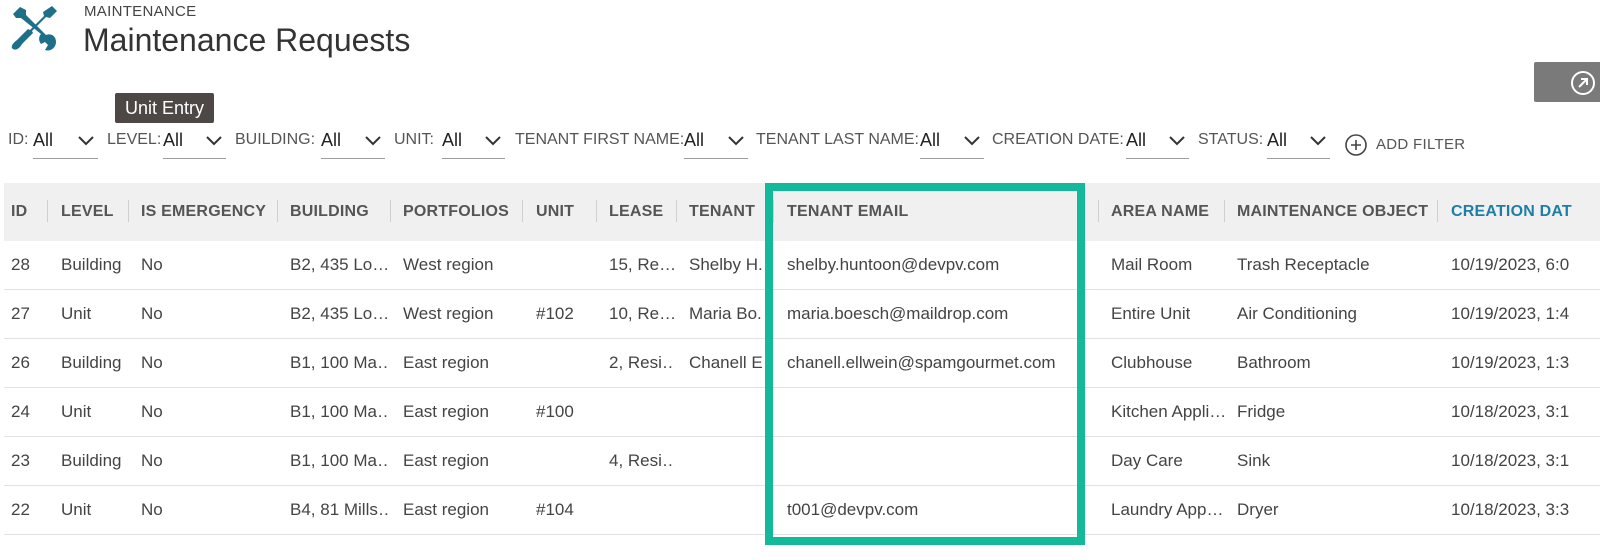 The height and width of the screenshot is (560, 1600). Describe the element at coordinates (19, 212) in the screenshot. I see `column-header-id: ID` at that location.